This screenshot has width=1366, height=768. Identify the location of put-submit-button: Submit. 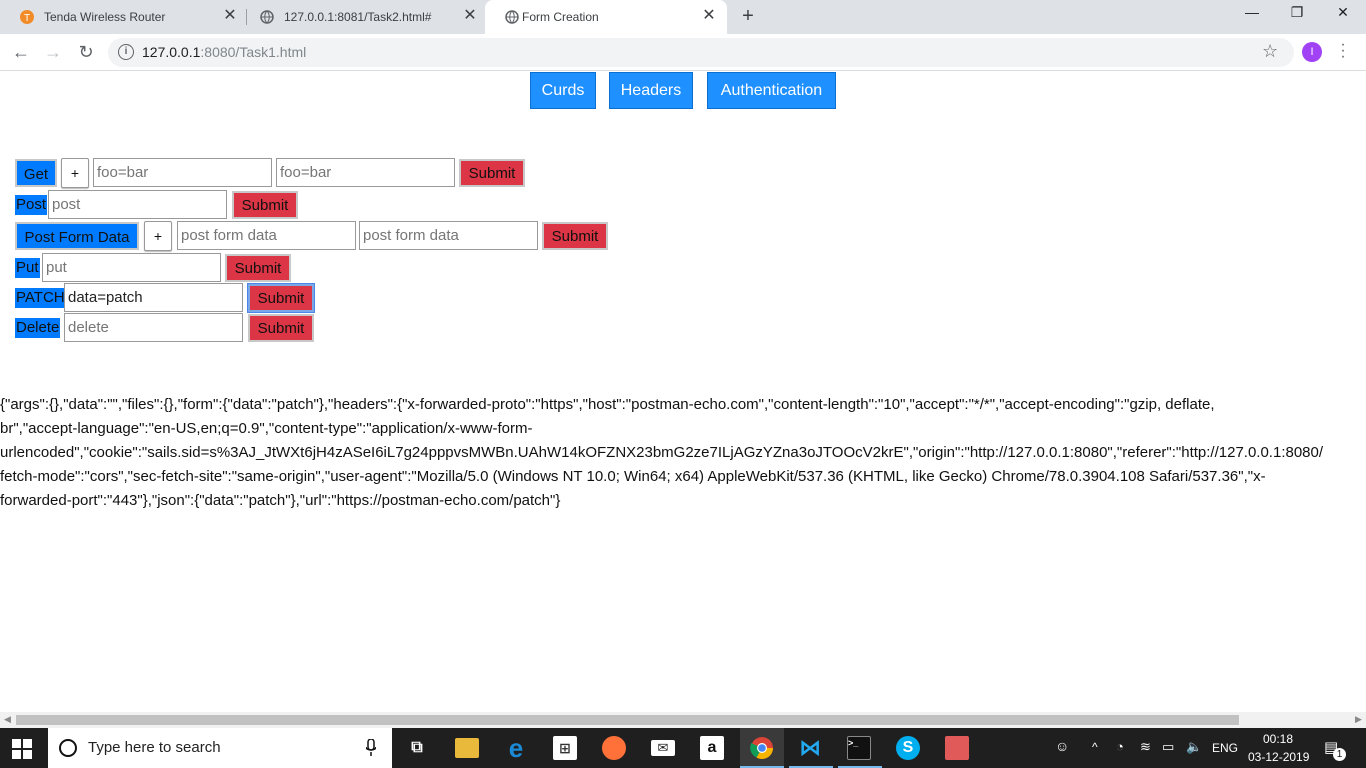
(258, 268).